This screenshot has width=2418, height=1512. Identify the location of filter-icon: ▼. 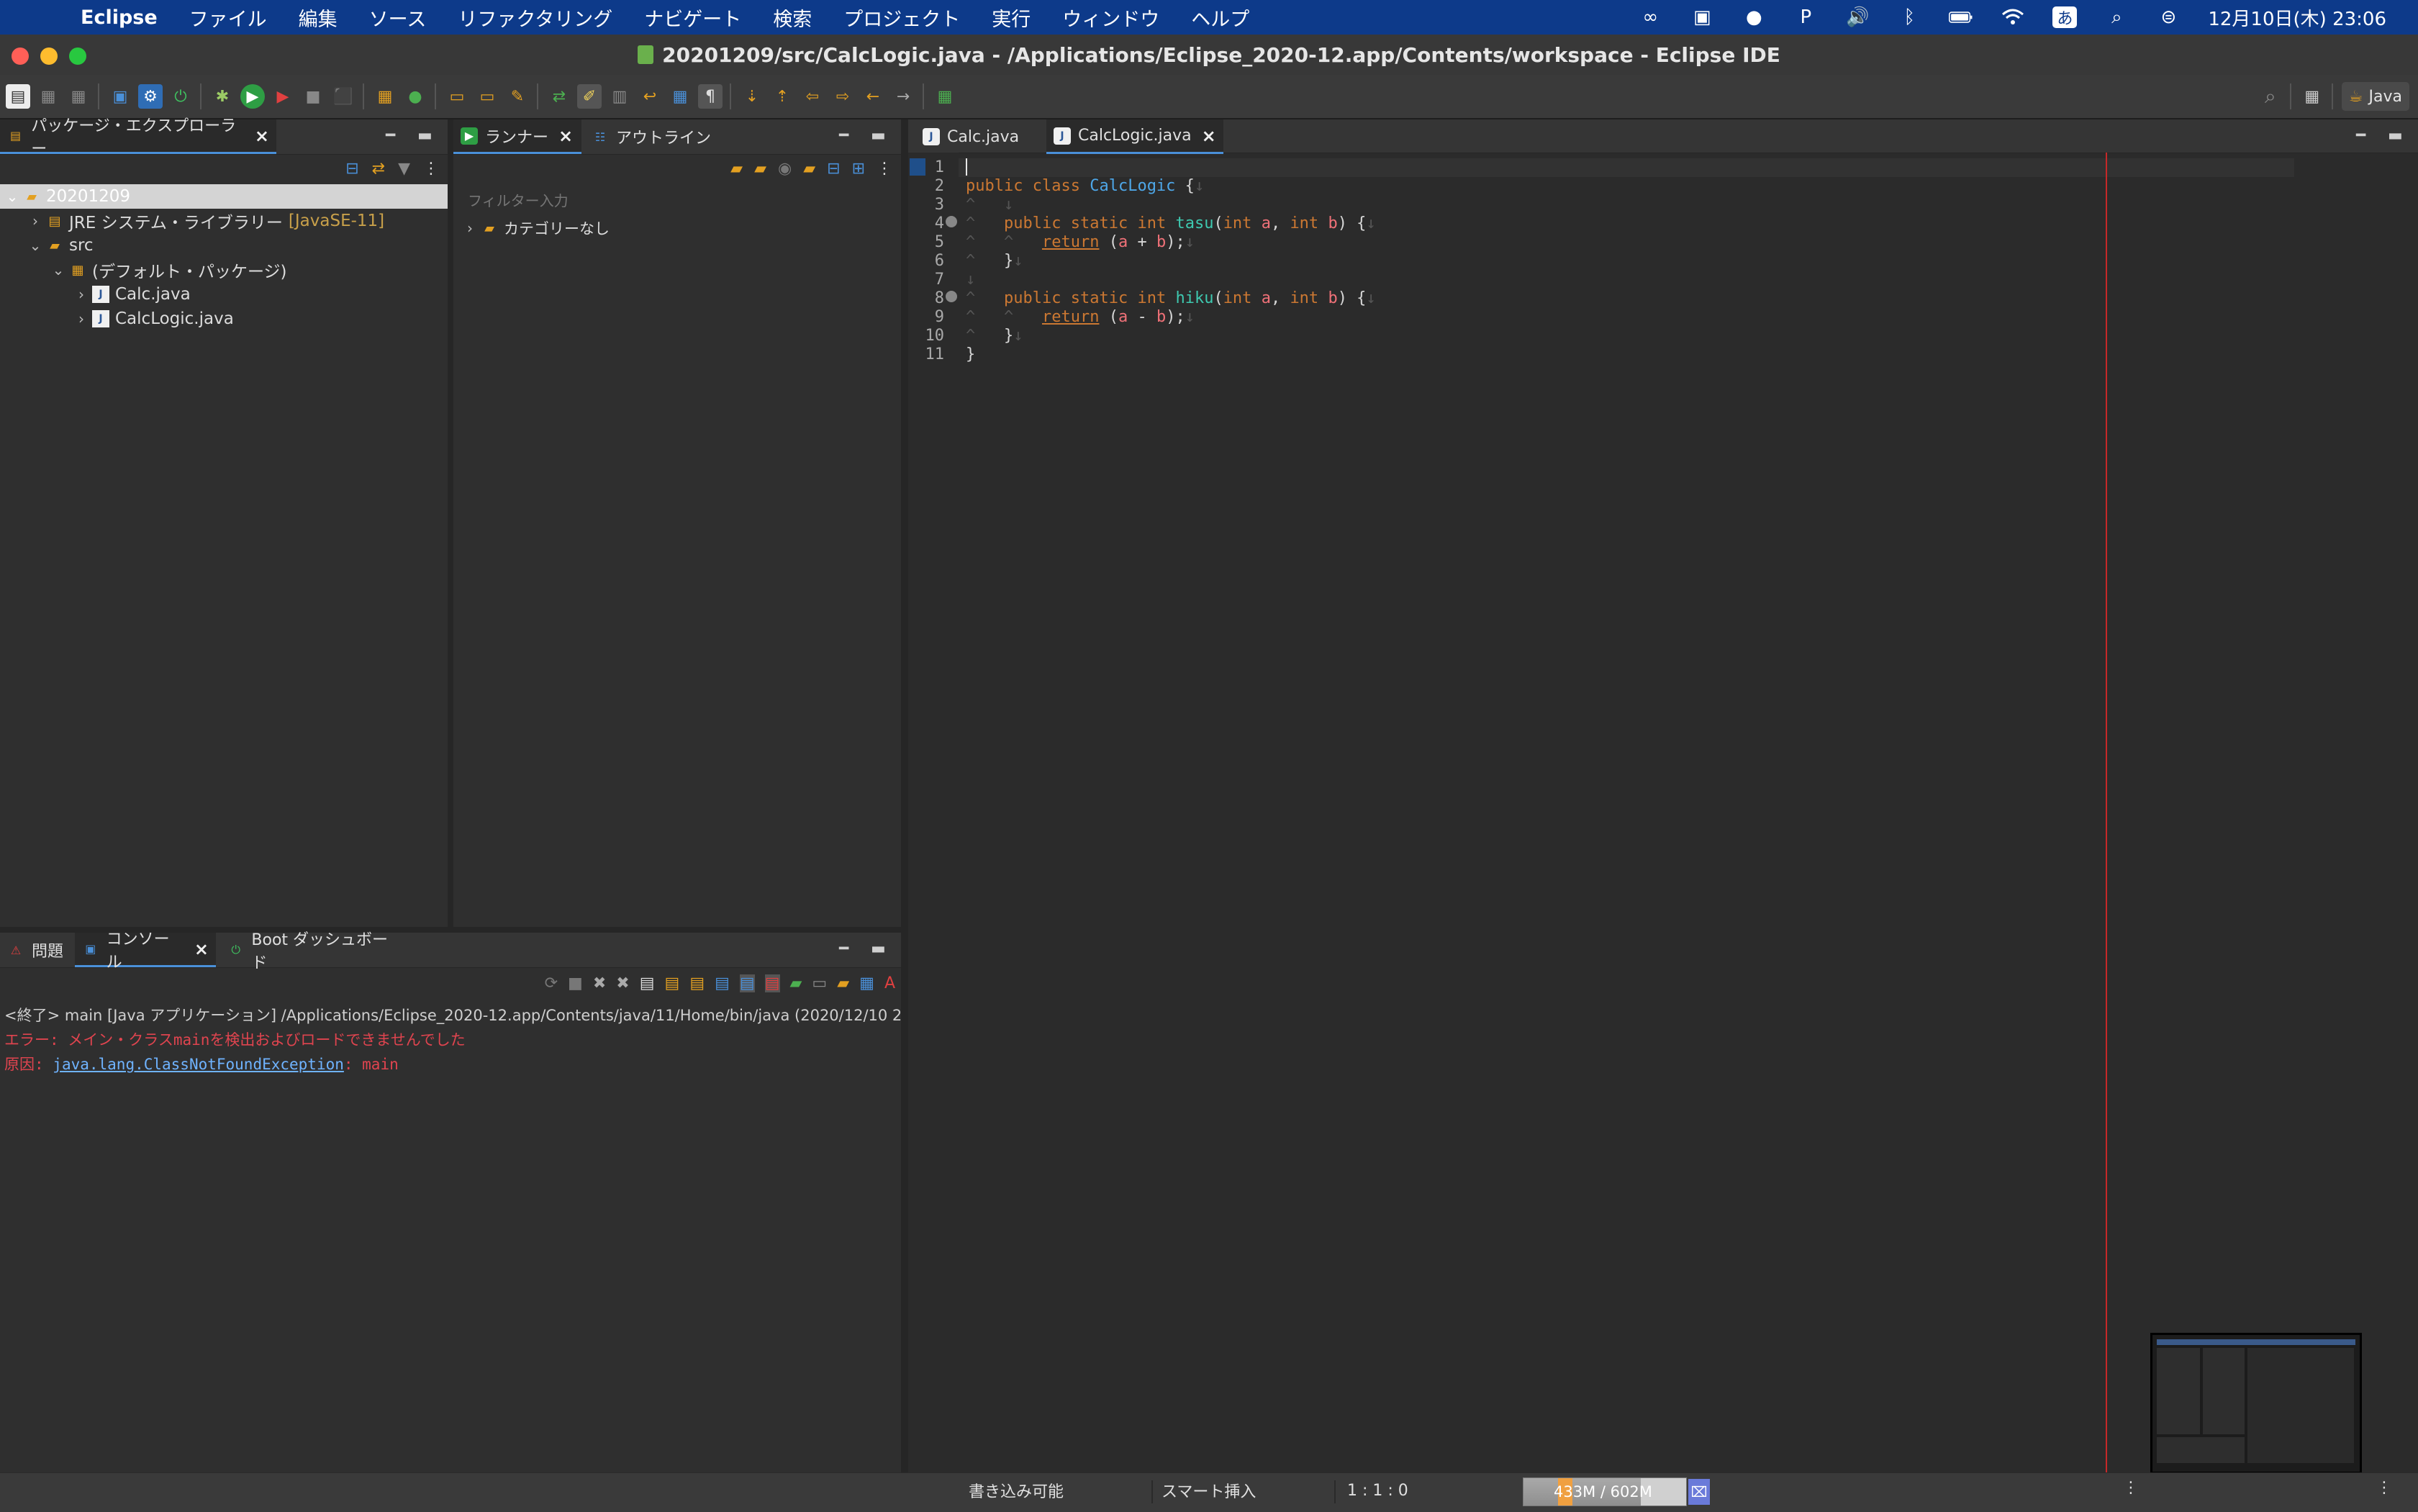
(404, 169).